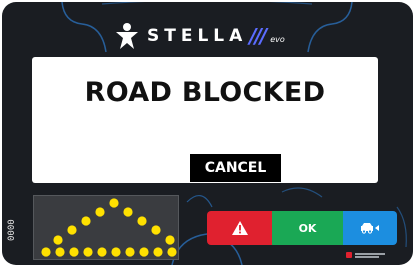 The height and width of the screenshot is (267, 415). What do you see at coordinates (12, 230) in the screenshot?
I see `side-label: 0000` at bounding box center [12, 230].